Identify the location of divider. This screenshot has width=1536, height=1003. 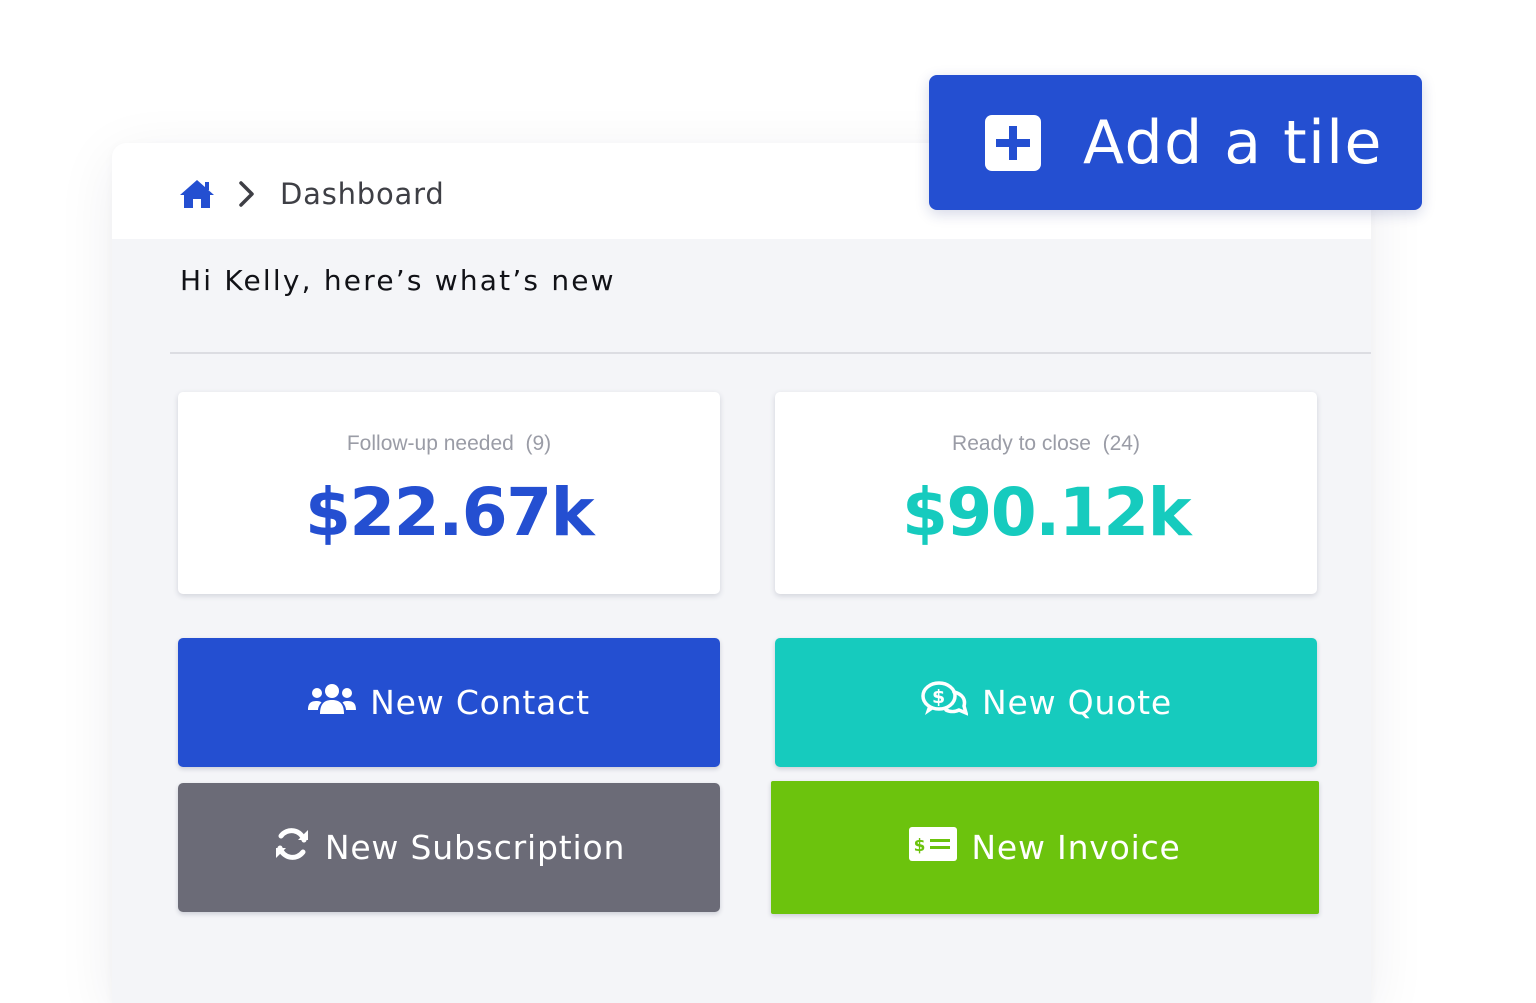
(770, 353).